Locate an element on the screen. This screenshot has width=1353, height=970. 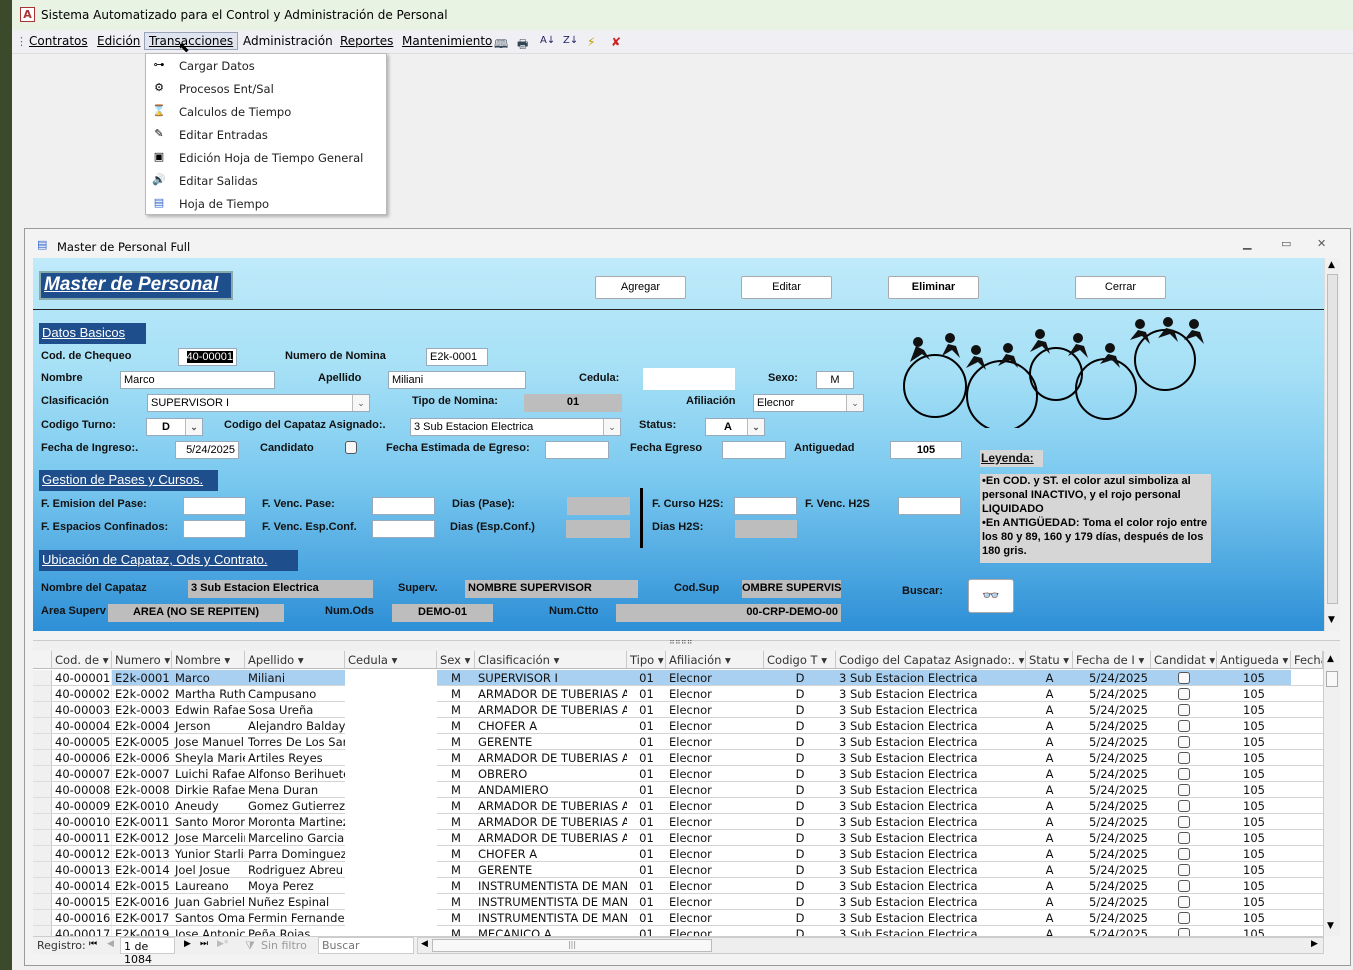
table-cell: Jose Manuel is located at coordinates (208, 742).